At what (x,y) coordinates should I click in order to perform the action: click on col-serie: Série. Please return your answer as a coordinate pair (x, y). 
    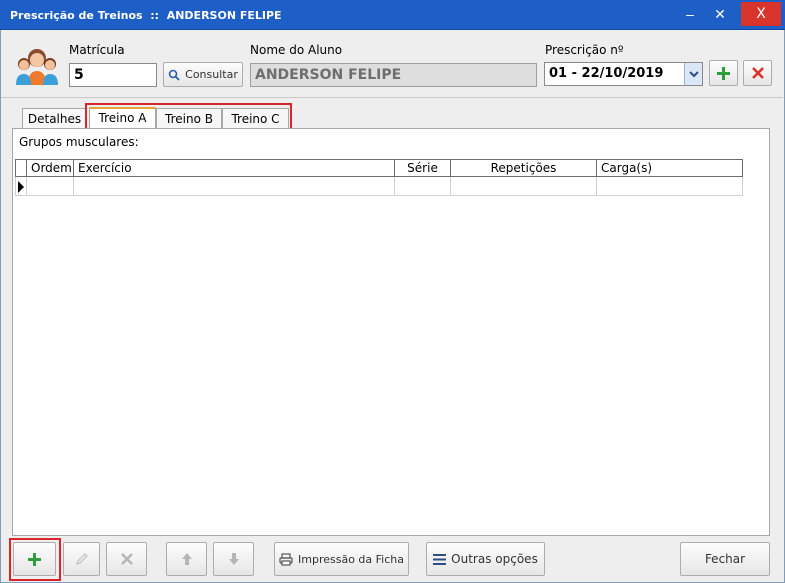
    Looking at the image, I should click on (423, 168).